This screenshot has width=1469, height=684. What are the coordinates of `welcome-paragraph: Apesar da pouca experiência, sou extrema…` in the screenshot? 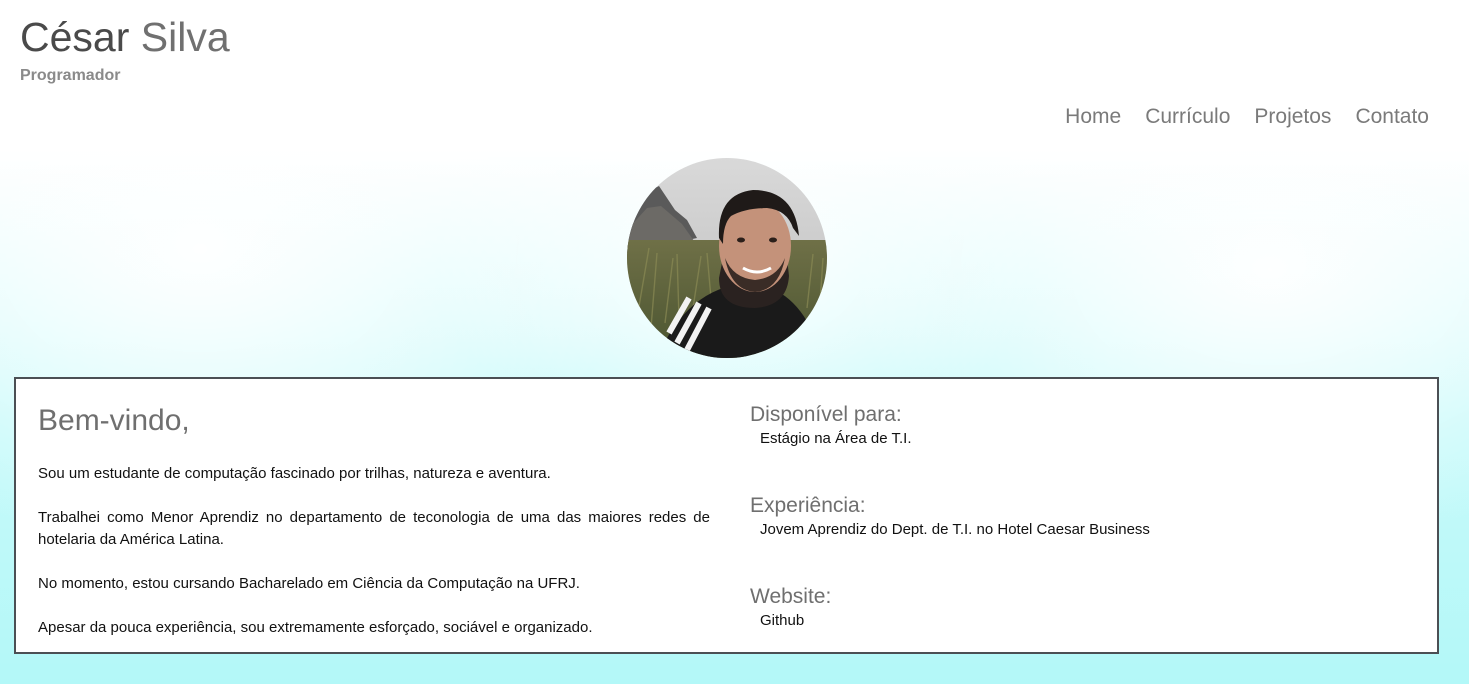 It's located at (315, 627).